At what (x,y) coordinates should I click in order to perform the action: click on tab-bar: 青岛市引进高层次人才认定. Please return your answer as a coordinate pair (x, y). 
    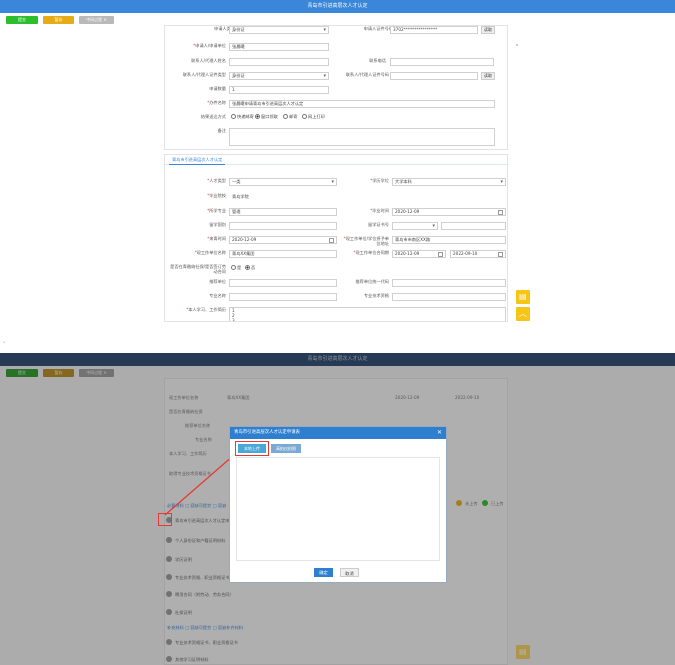
    Looking at the image, I should click on (336, 160).